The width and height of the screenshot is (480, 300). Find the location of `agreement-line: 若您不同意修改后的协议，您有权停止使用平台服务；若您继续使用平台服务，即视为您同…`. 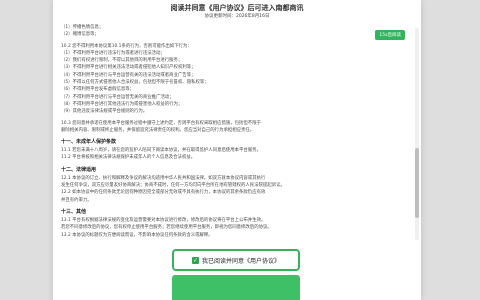

agreement-line: 若您不同意修改后的协议，您有权停止使用平台服务；若您继续使用平台服务，即视为您同… is located at coordinates (166, 228).